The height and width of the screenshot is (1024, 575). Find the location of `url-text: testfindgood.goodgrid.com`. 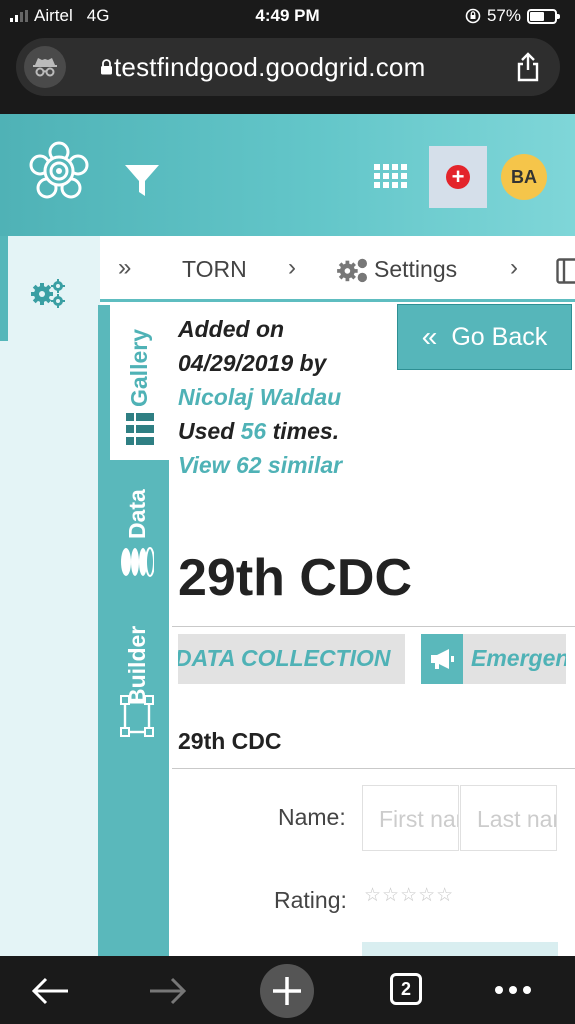

url-text: testfindgood.goodgrid.com is located at coordinates (269, 67).